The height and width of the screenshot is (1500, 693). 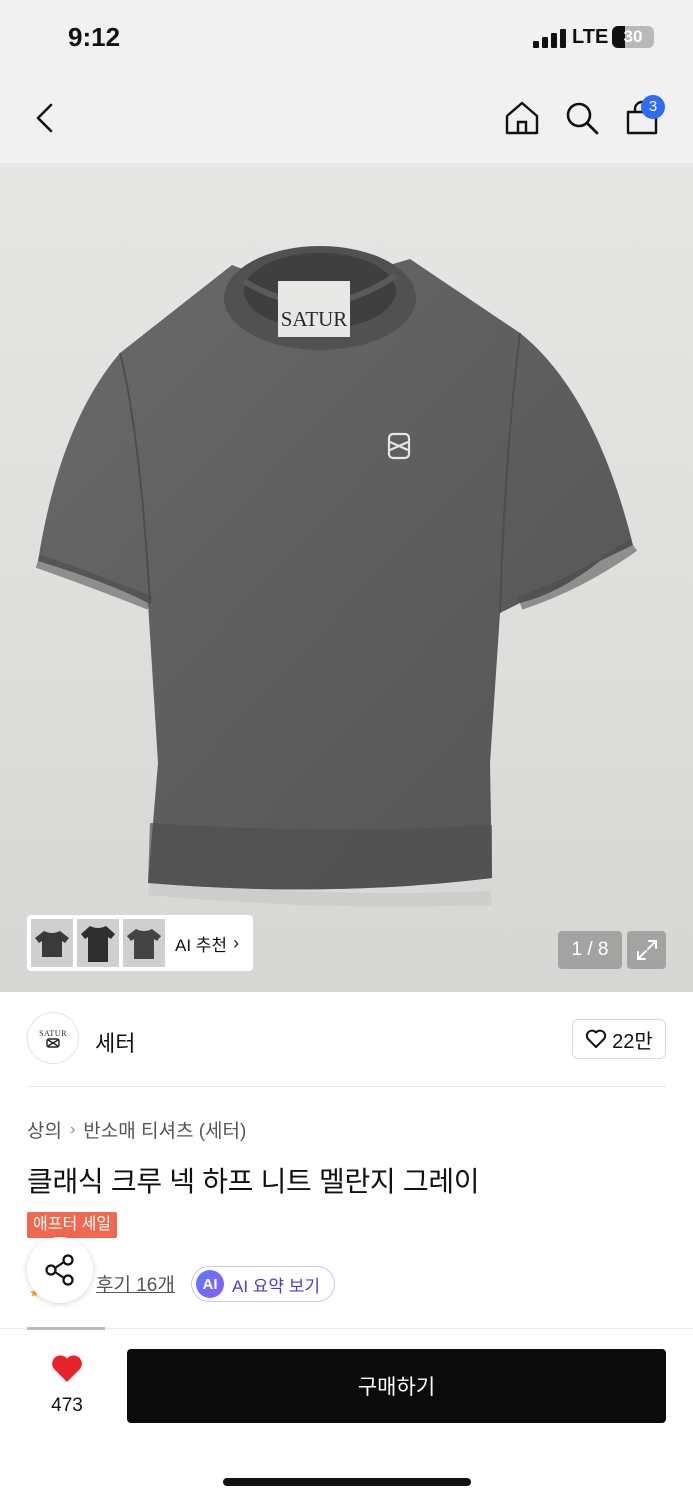 What do you see at coordinates (314, 319) in the screenshot?
I see `neck-label-text: SATUR` at bounding box center [314, 319].